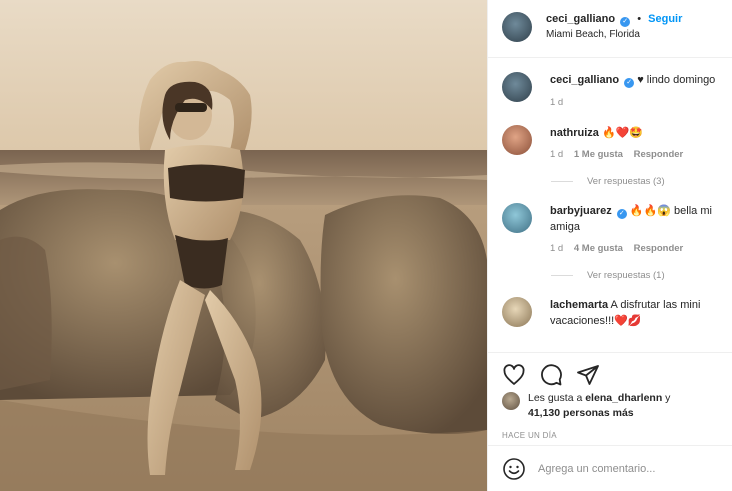  Describe the element at coordinates (632, 103) in the screenshot. I see `caption-meta: 1 d` at that location.